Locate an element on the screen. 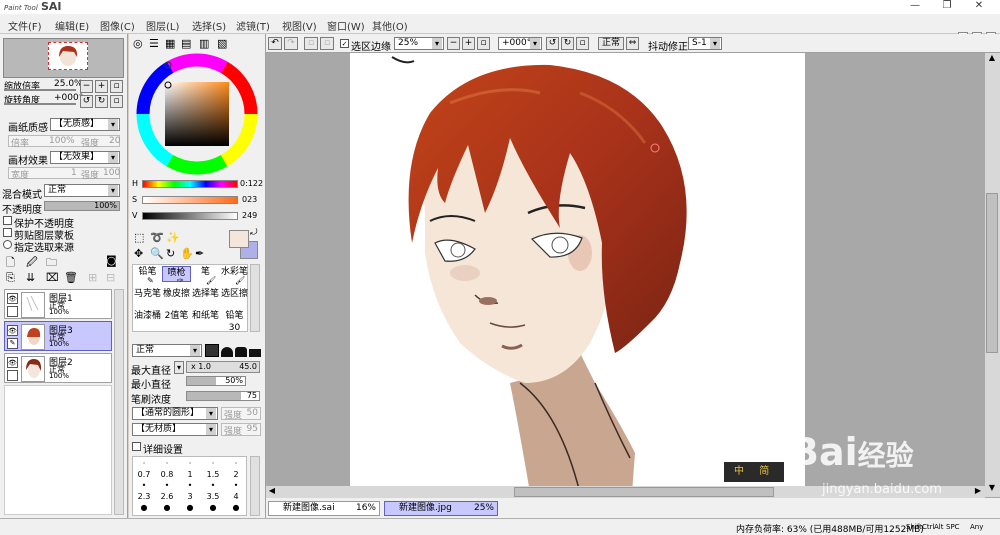 The height and width of the screenshot is (535, 1000). menu-image: 图像(C) is located at coordinates (117, 25).